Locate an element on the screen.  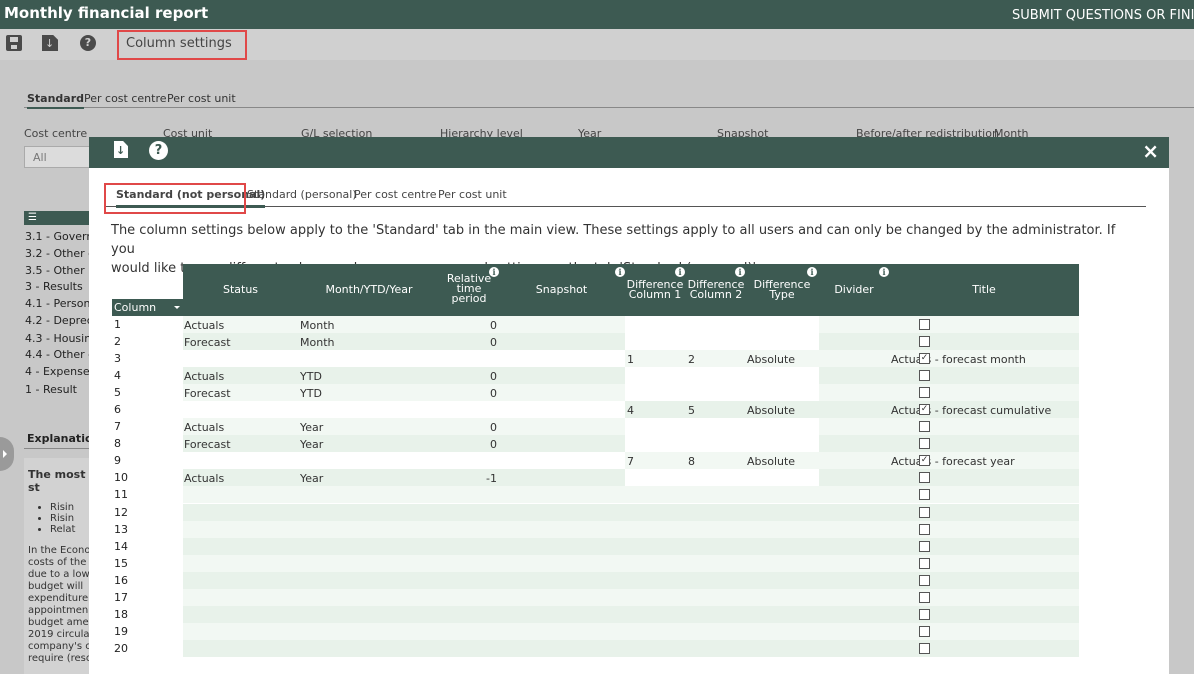
list-item: 3.1 - Governm is located at coordinates (57, 236).